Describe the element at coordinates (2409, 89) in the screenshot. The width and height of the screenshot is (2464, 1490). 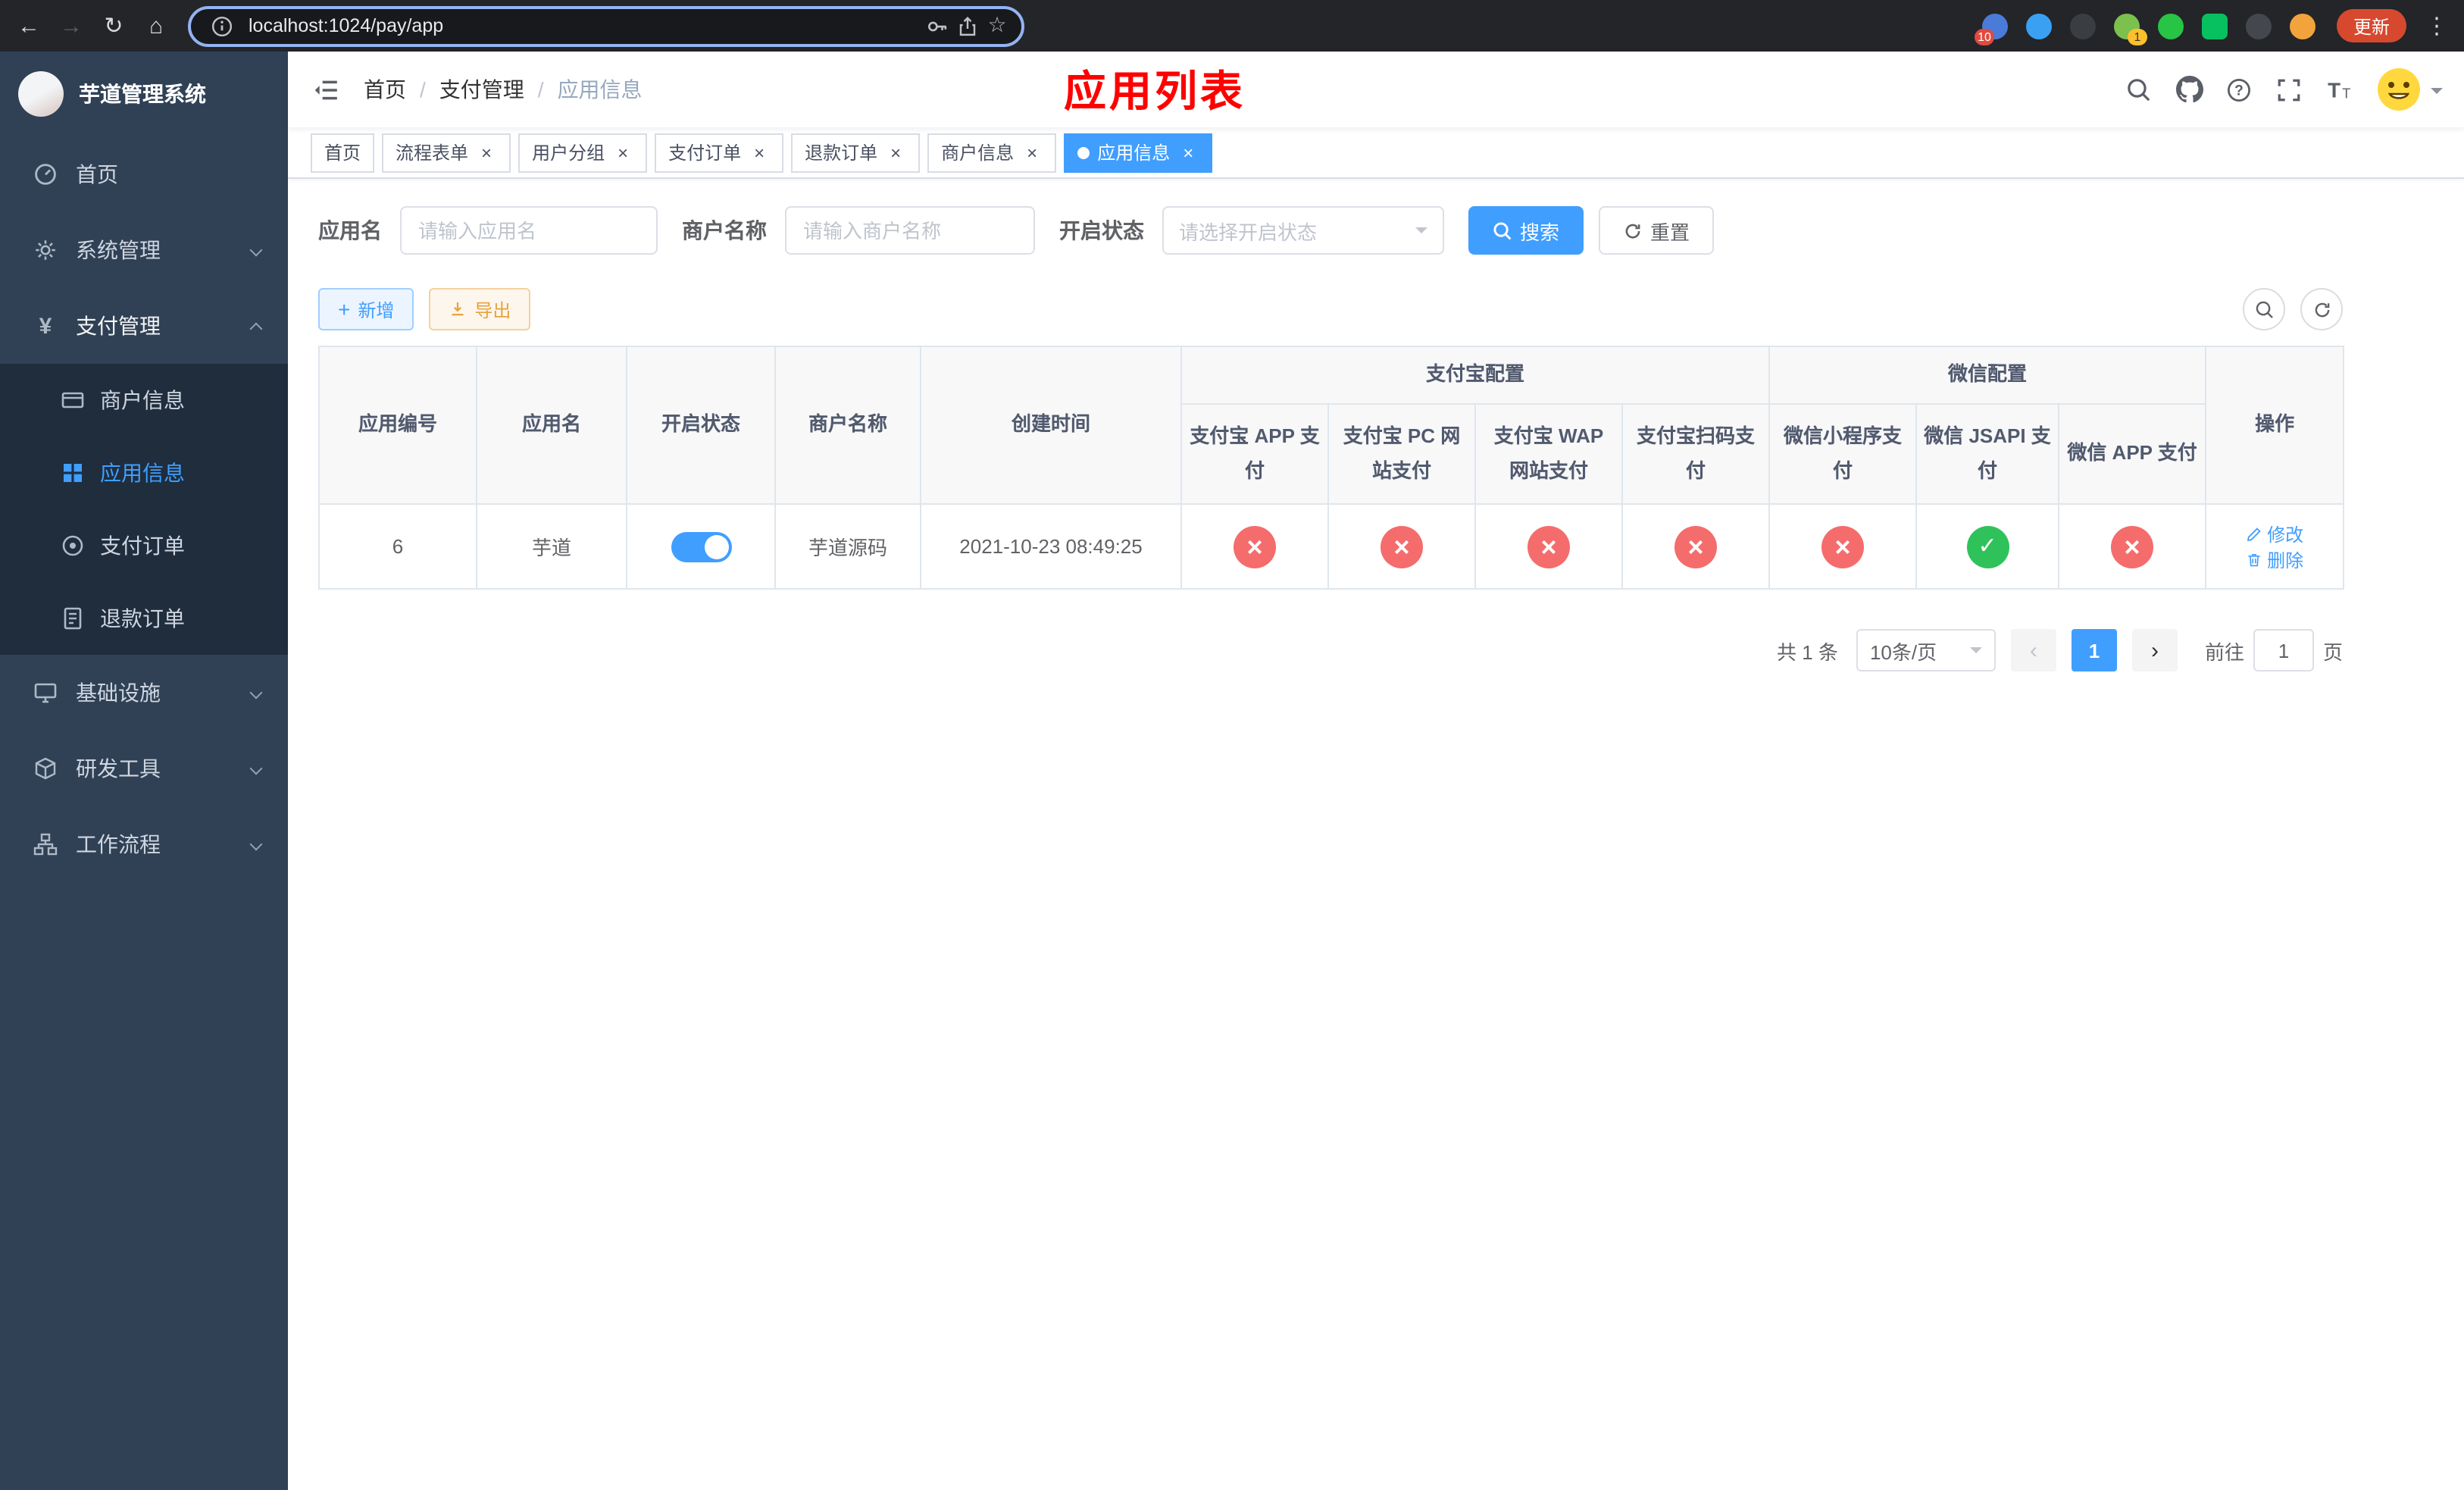
I see `user-menu` at that location.